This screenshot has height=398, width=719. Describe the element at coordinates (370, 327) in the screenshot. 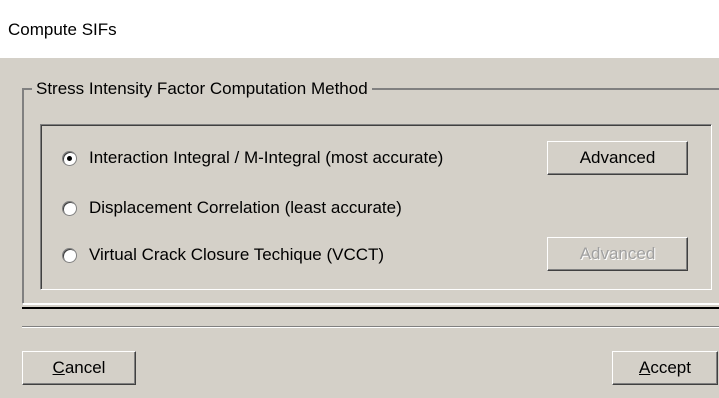

I see `separator-line-etched` at that location.